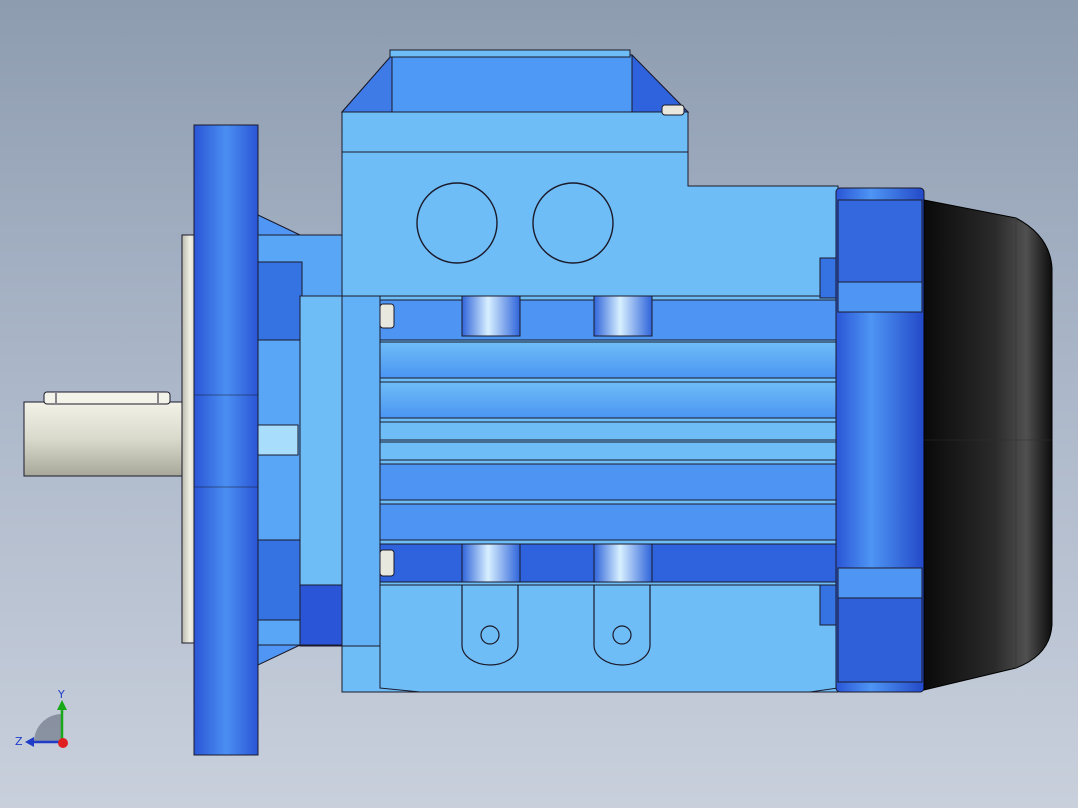 Image resolution: width=1078 pixels, height=808 pixels. Describe the element at coordinates (41, 718) in the screenshot. I see `coordinate-triad: Y Z` at that location.